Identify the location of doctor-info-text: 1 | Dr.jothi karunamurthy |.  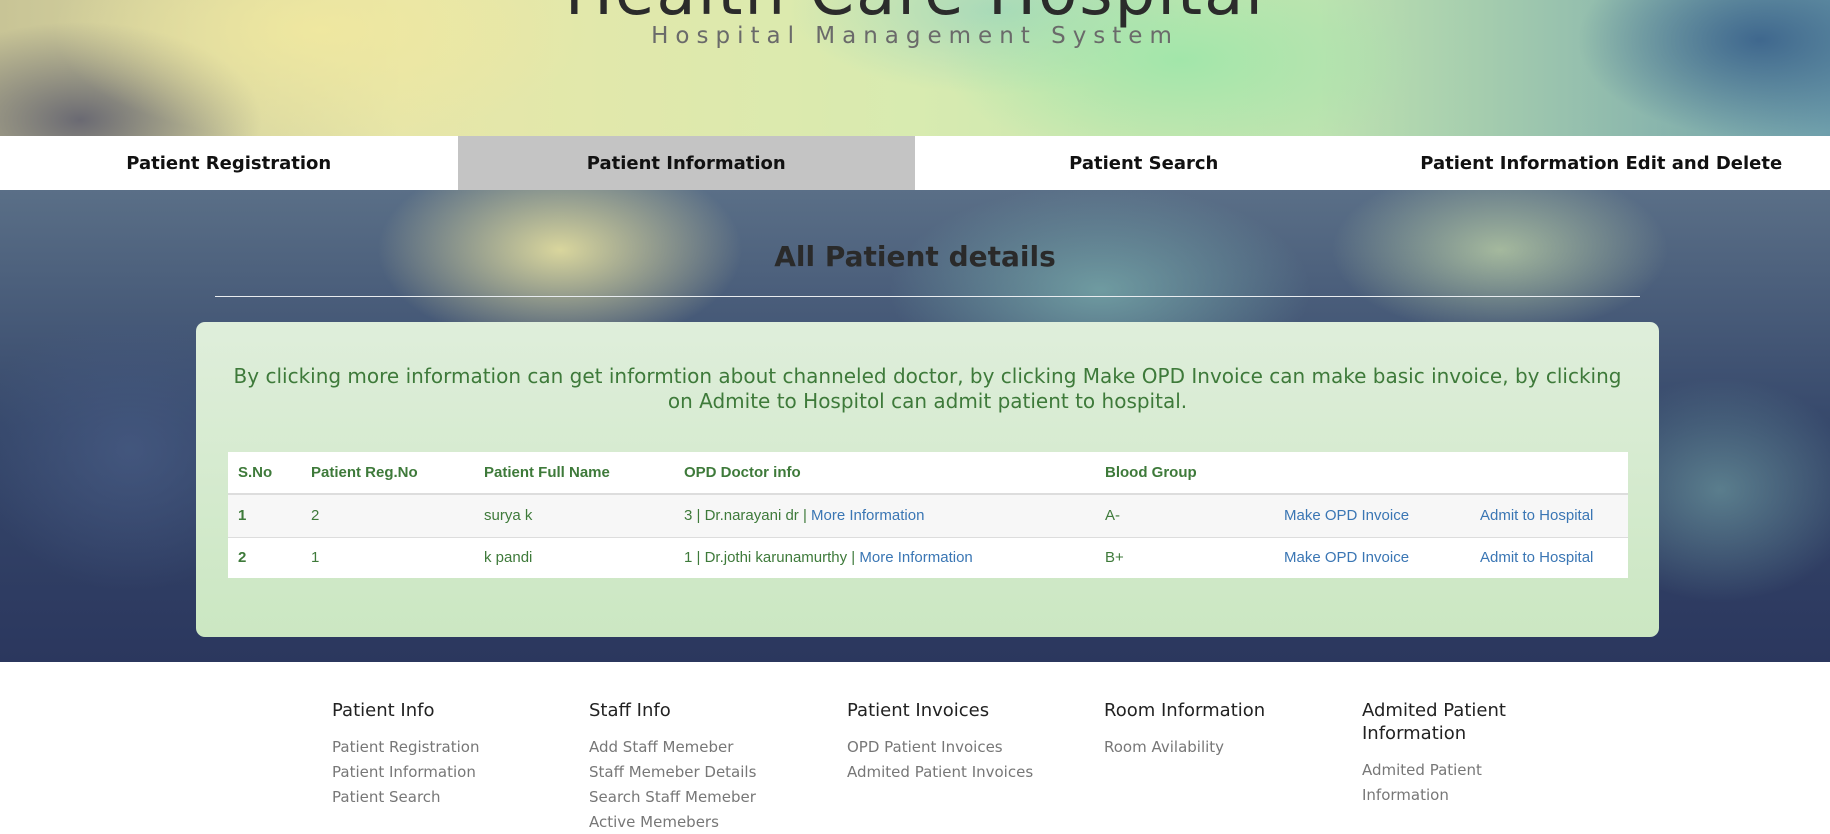
(772, 558).